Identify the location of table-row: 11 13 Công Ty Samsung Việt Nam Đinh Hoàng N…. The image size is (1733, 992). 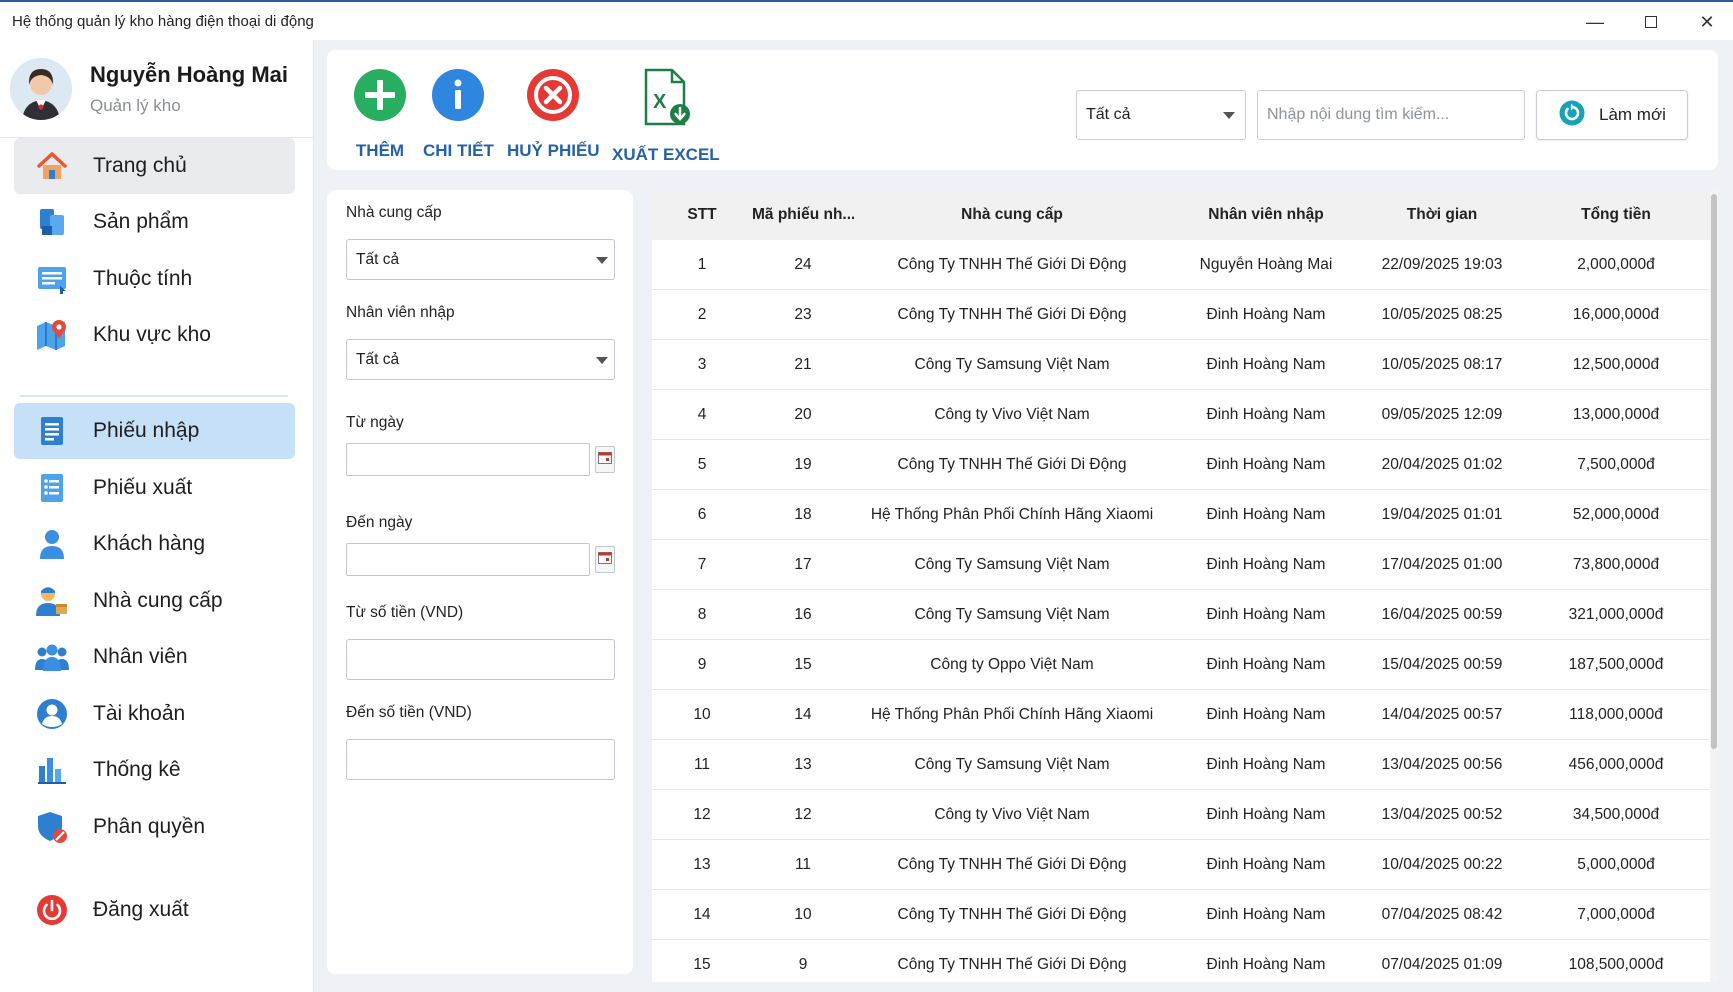
(1181, 765).